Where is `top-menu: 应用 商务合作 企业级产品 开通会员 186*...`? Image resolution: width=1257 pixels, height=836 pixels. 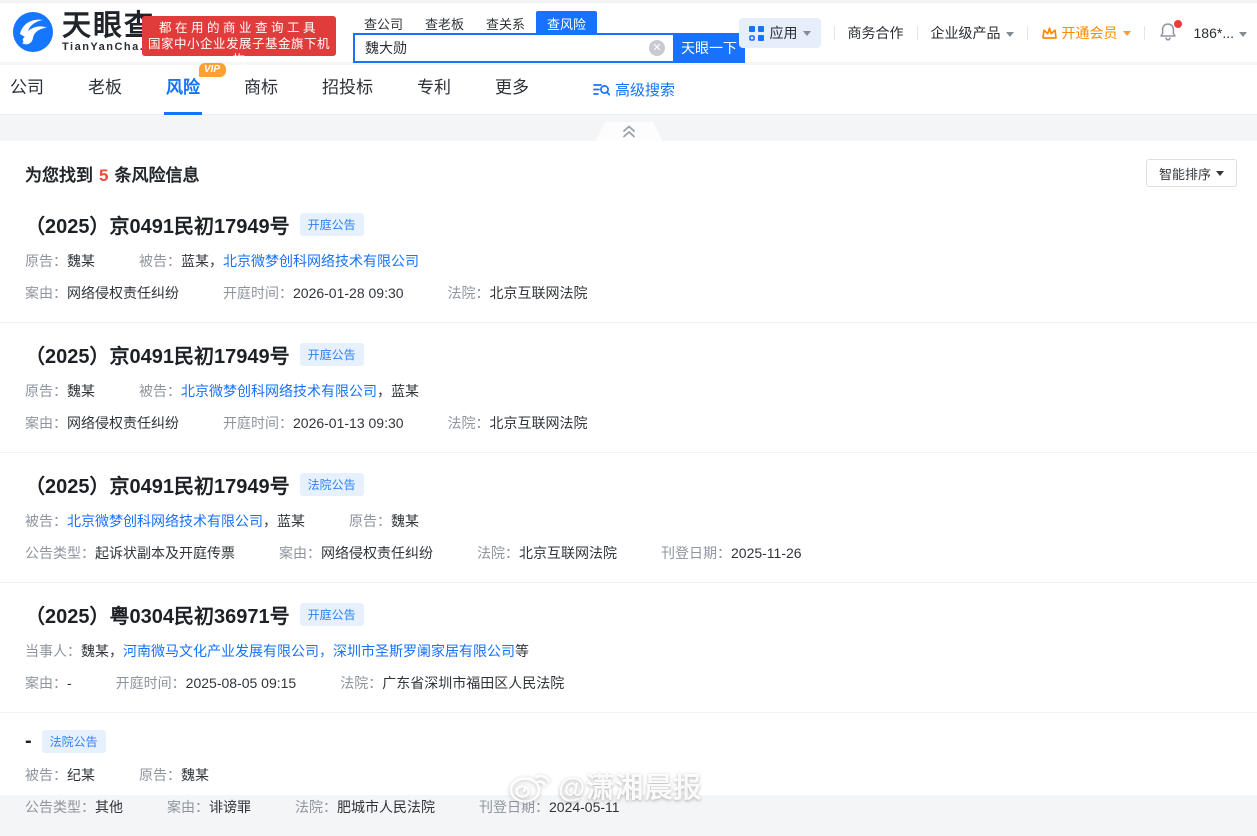 top-menu: 应用 商务合作 企业级产品 开通会员 186*... is located at coordinates (992, 33).